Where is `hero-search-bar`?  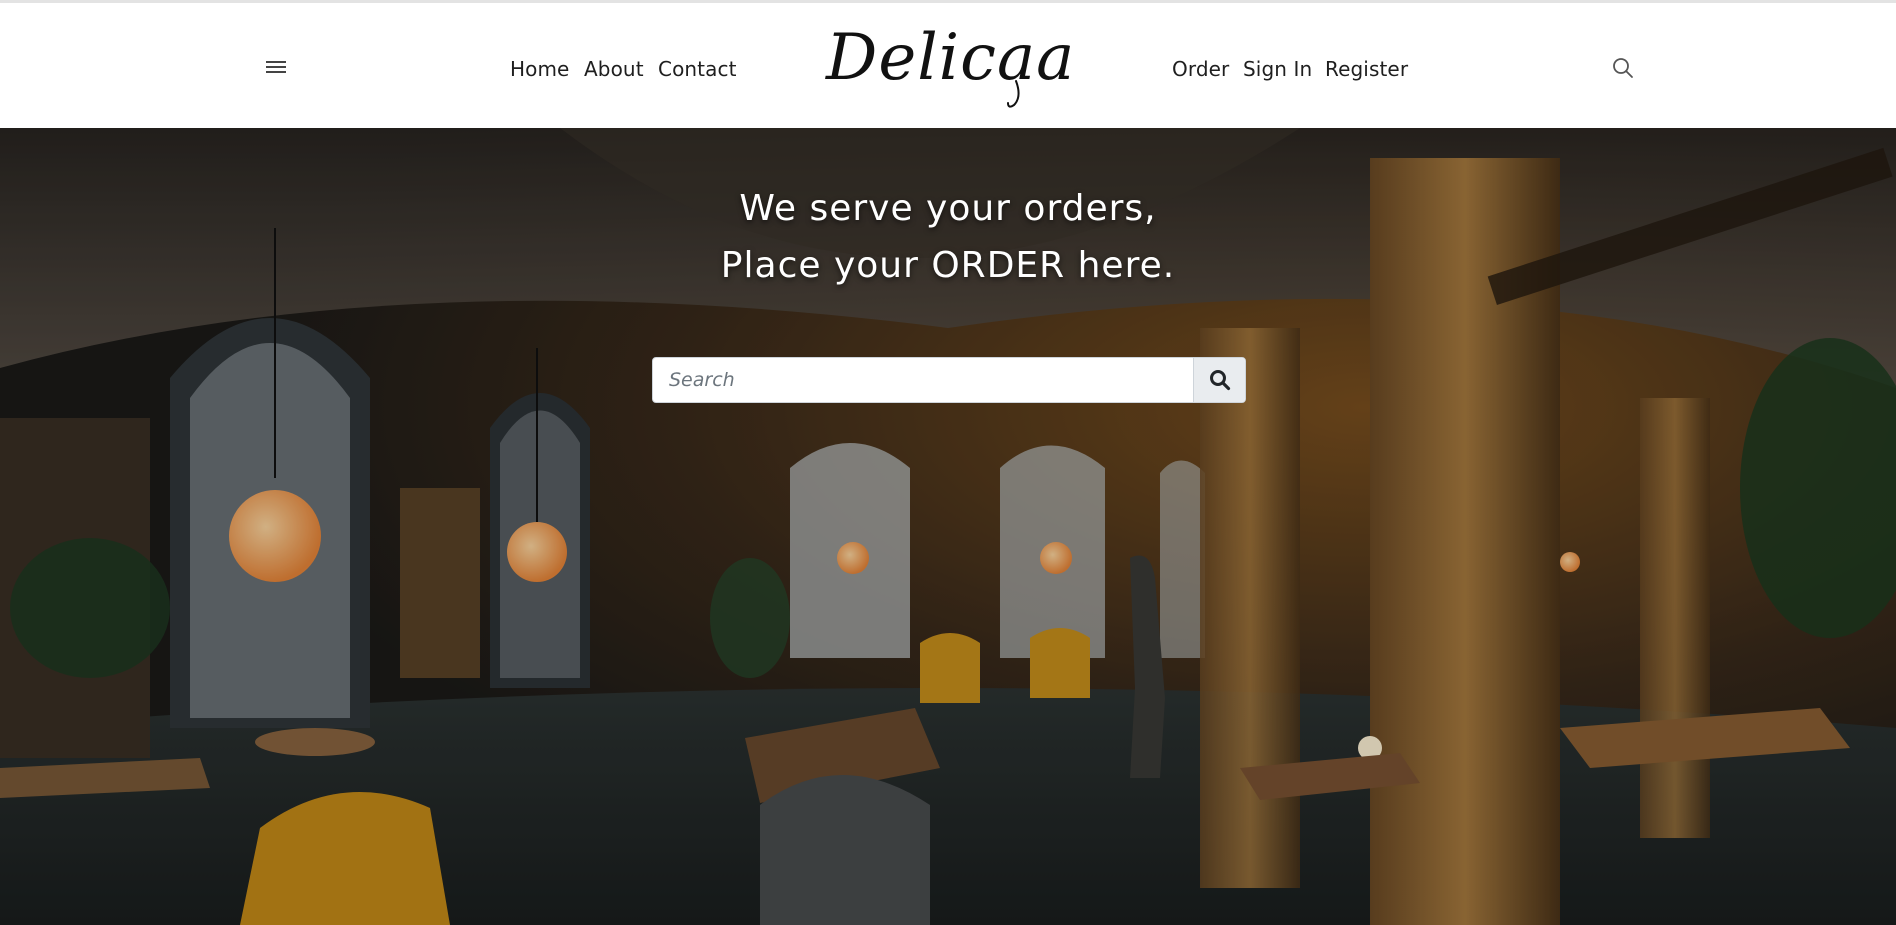
hero-search-bar is located at coordinates (949, 380).